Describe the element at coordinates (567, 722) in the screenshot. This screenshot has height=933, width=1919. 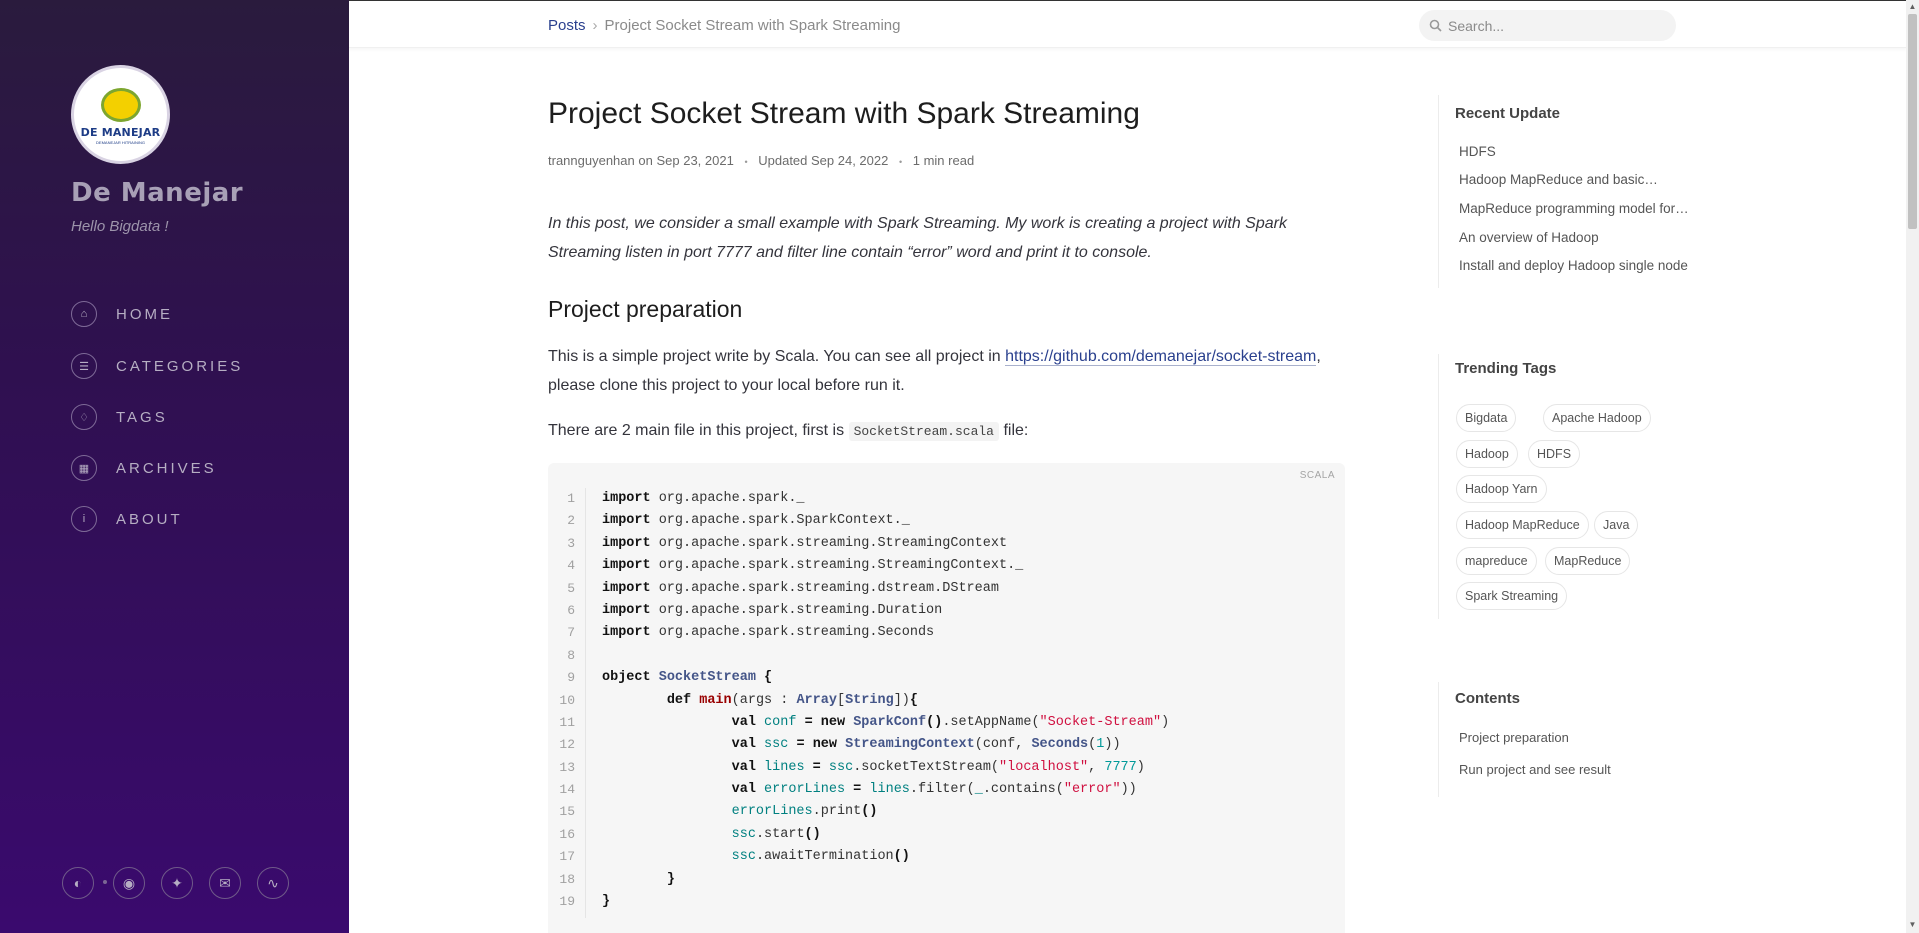
I see `line-number: 11` at that location.